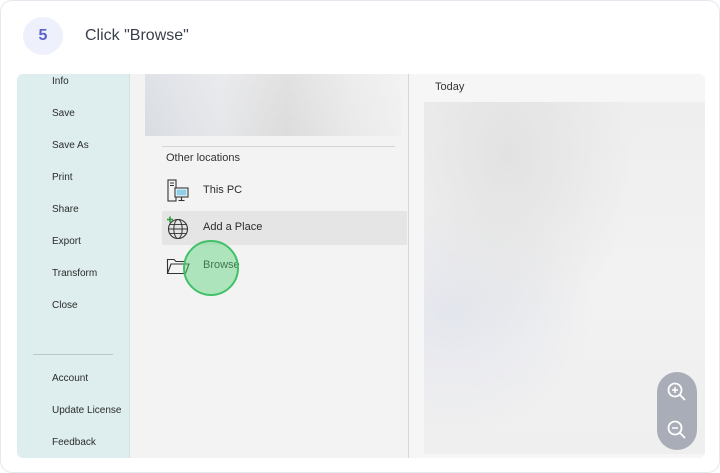 The height and width of the screenshot is (473, 720). What do you see at coordinates (87, 410) in the screenshot?
I see `sidebar-item-update-license: Update License` at bounding box center [87, 410].